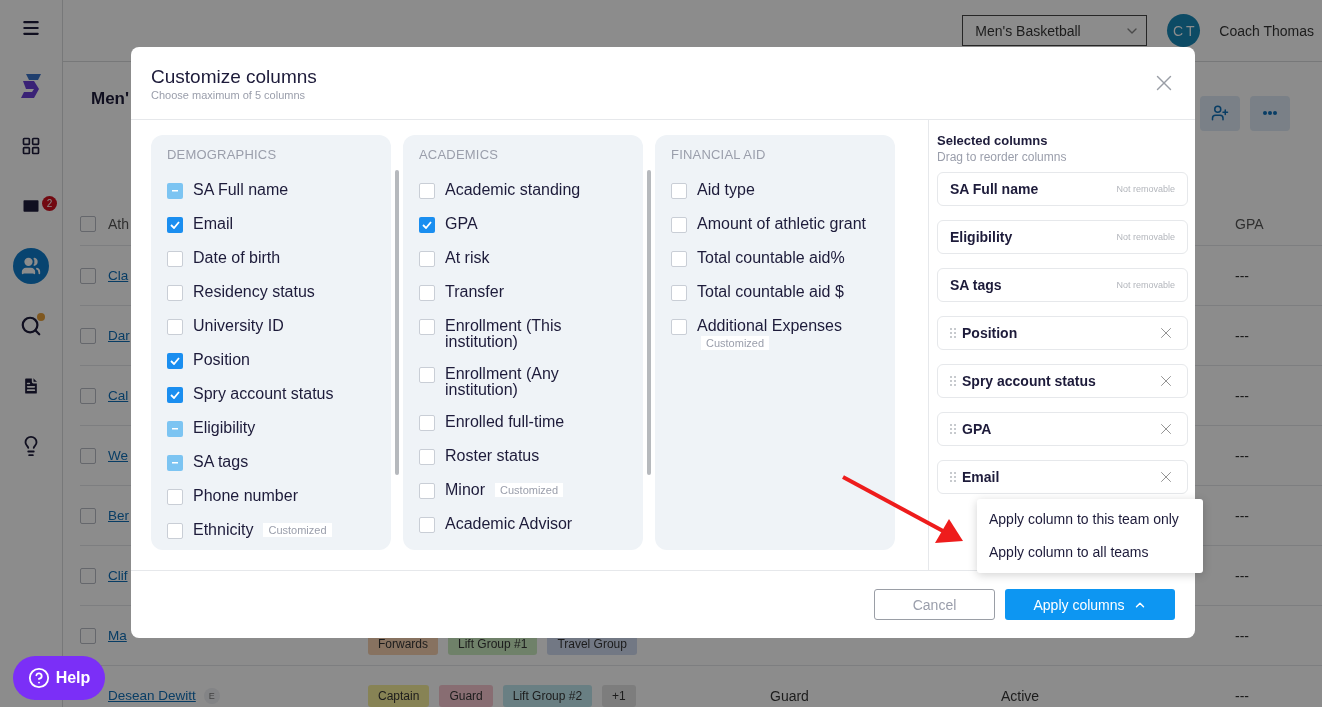 Image resolution: width=1322 pixels, height=707 pixels. Describe the element at coordinates (1062, 429) in the screenshot. I see `selected-column: GPA` at that location.